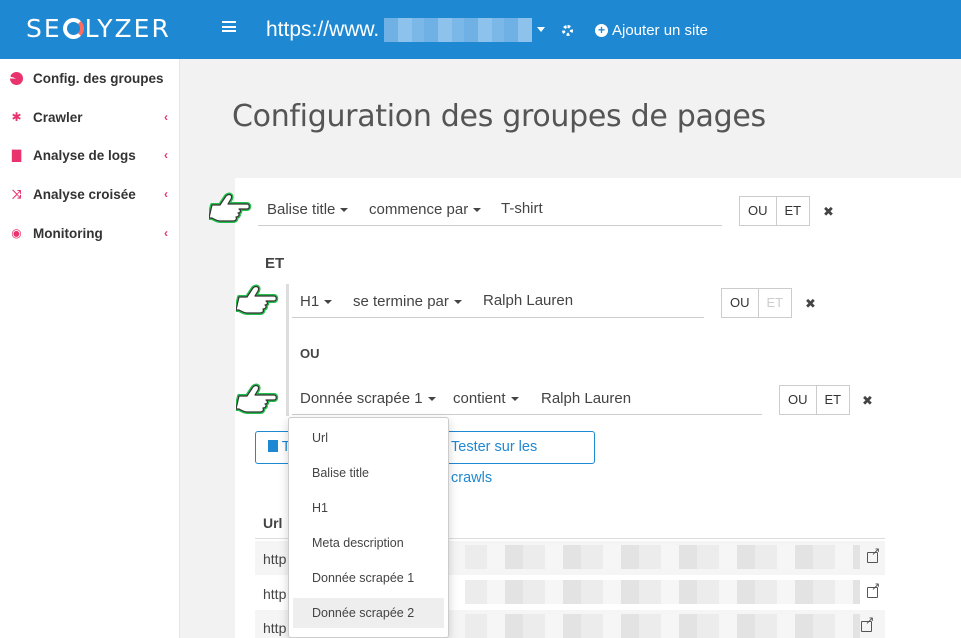 Image resolution: width=961 pixels, height=638 pixels. I want to click on field-select-label: Donnée scrapée 1, so click(361, 398).